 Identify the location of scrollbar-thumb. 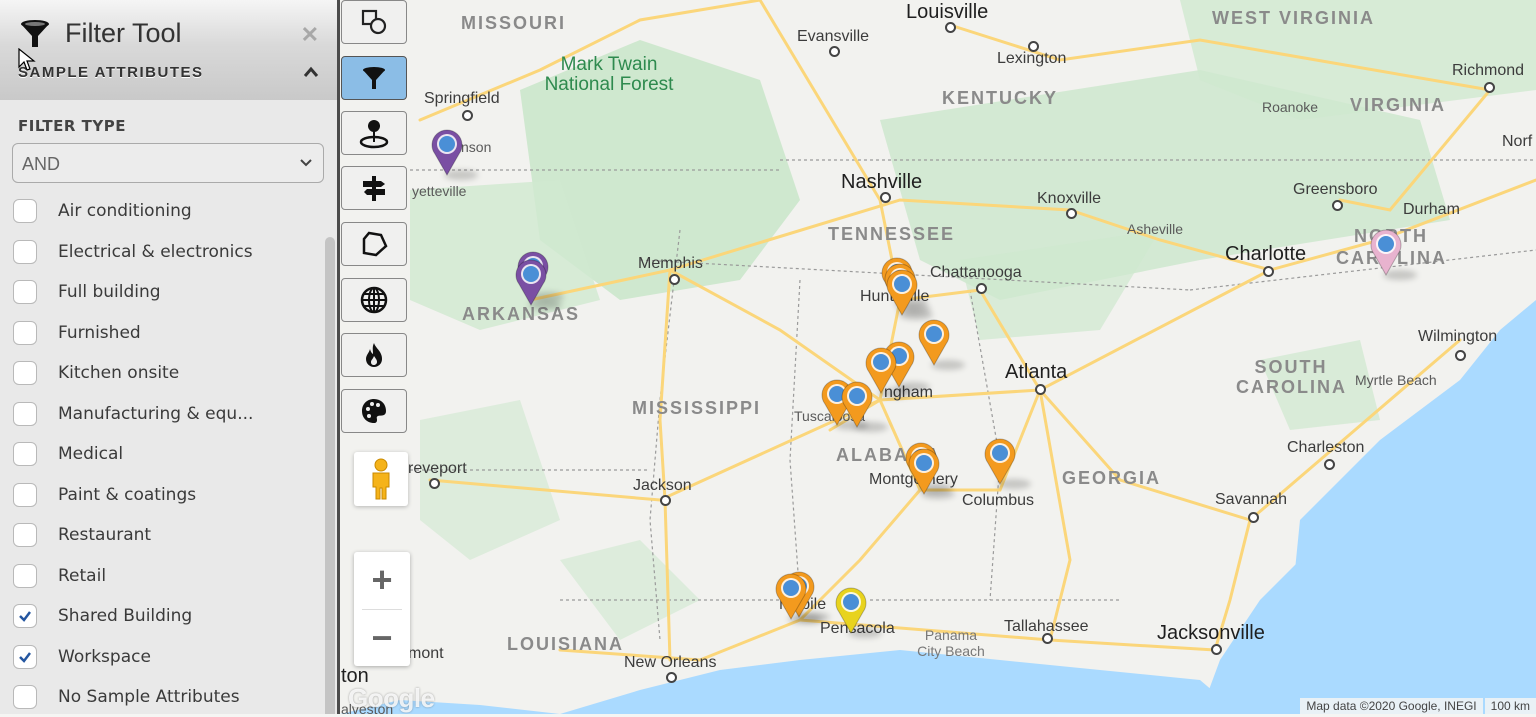
(330, 475).